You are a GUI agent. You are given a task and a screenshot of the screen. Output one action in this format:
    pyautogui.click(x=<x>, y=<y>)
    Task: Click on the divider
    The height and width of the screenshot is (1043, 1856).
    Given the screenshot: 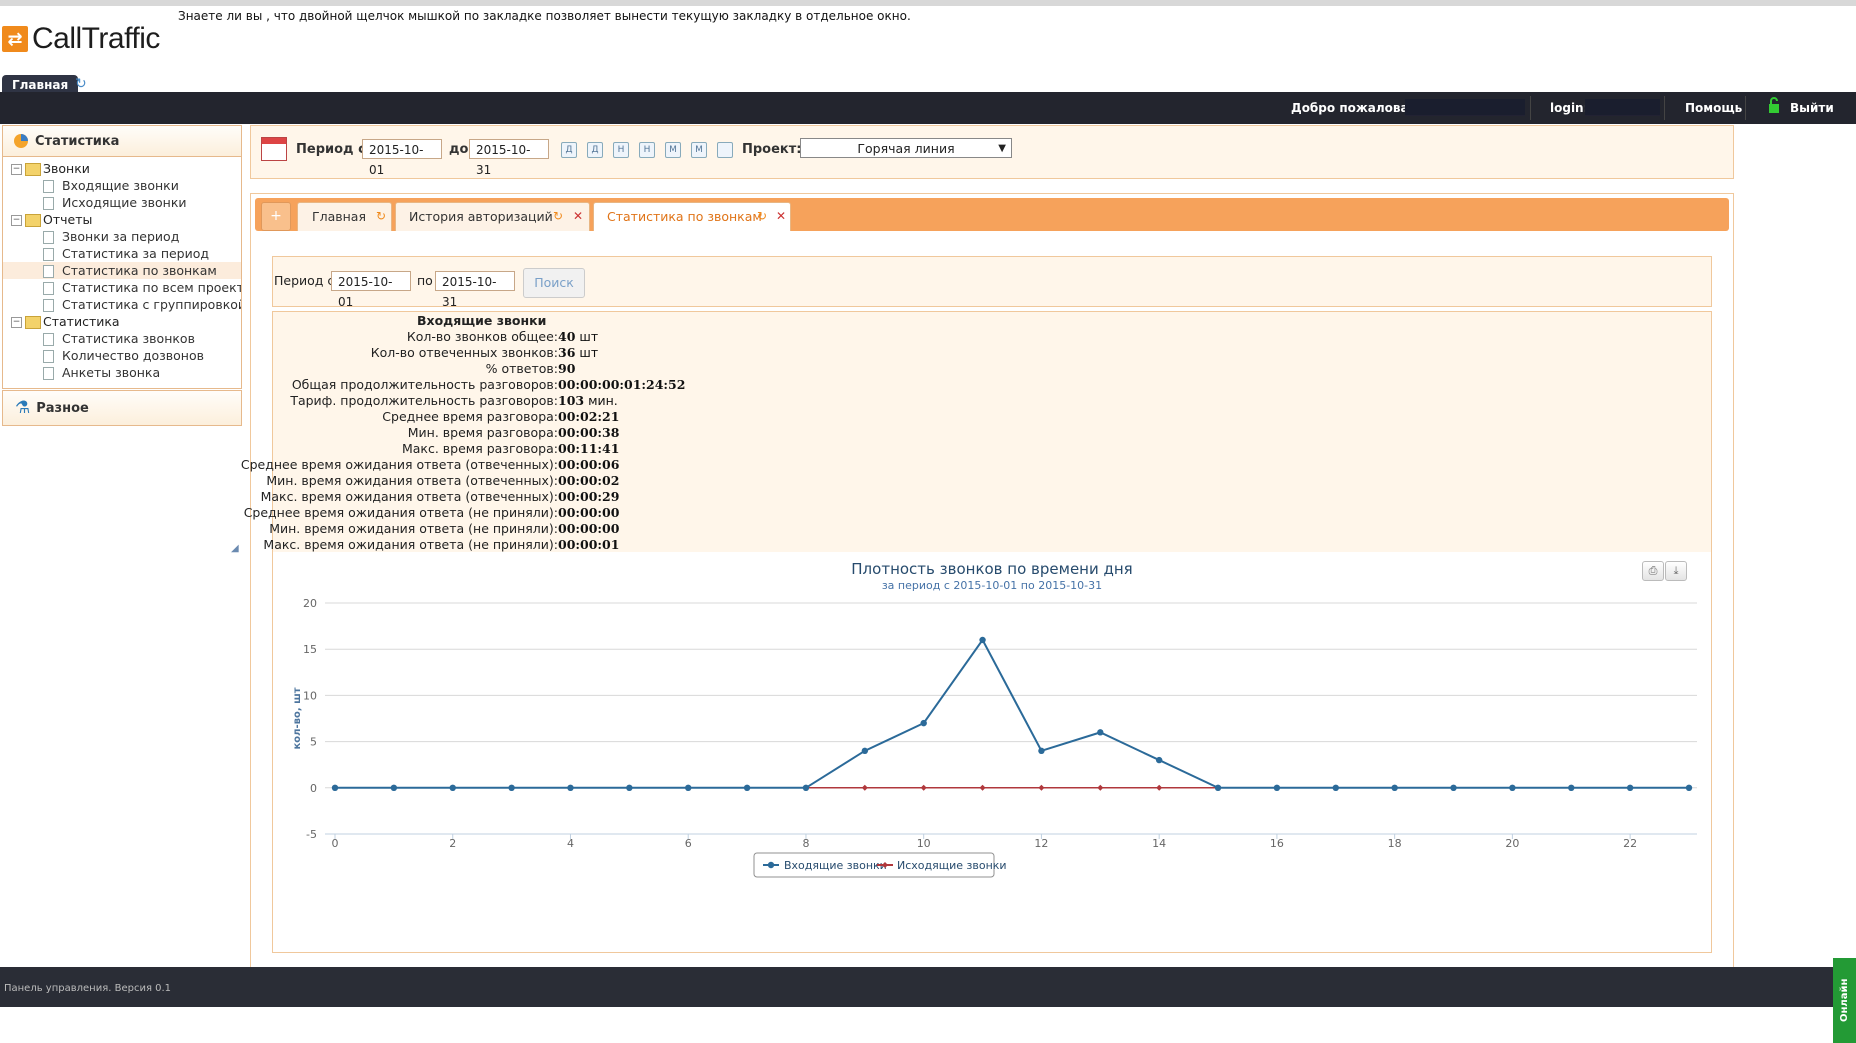 What is the action you would take?
    pyautogui.click(x=1664, y=108)
    